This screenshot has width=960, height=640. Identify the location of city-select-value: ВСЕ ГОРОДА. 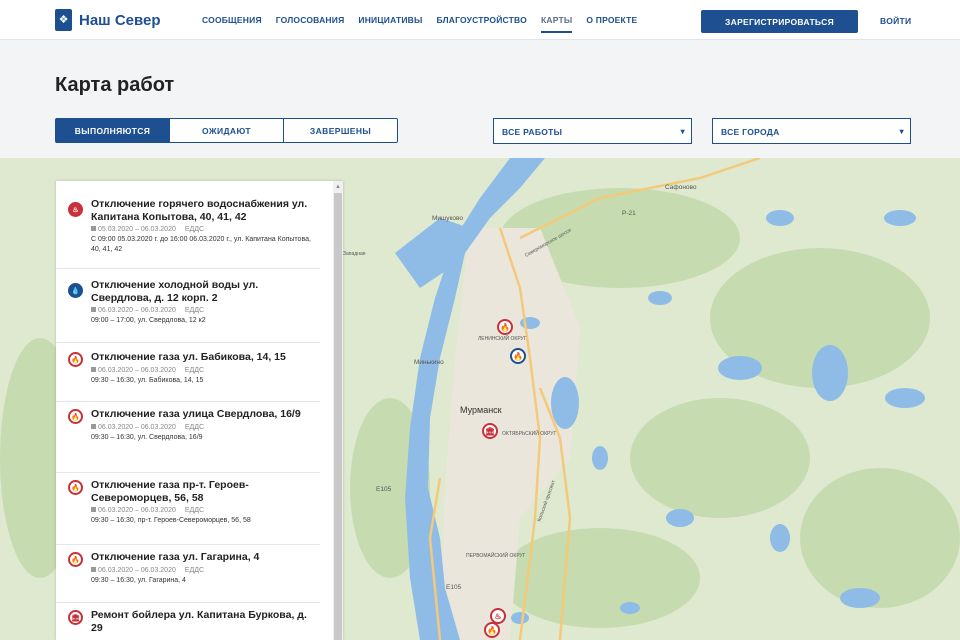
(750, 132).